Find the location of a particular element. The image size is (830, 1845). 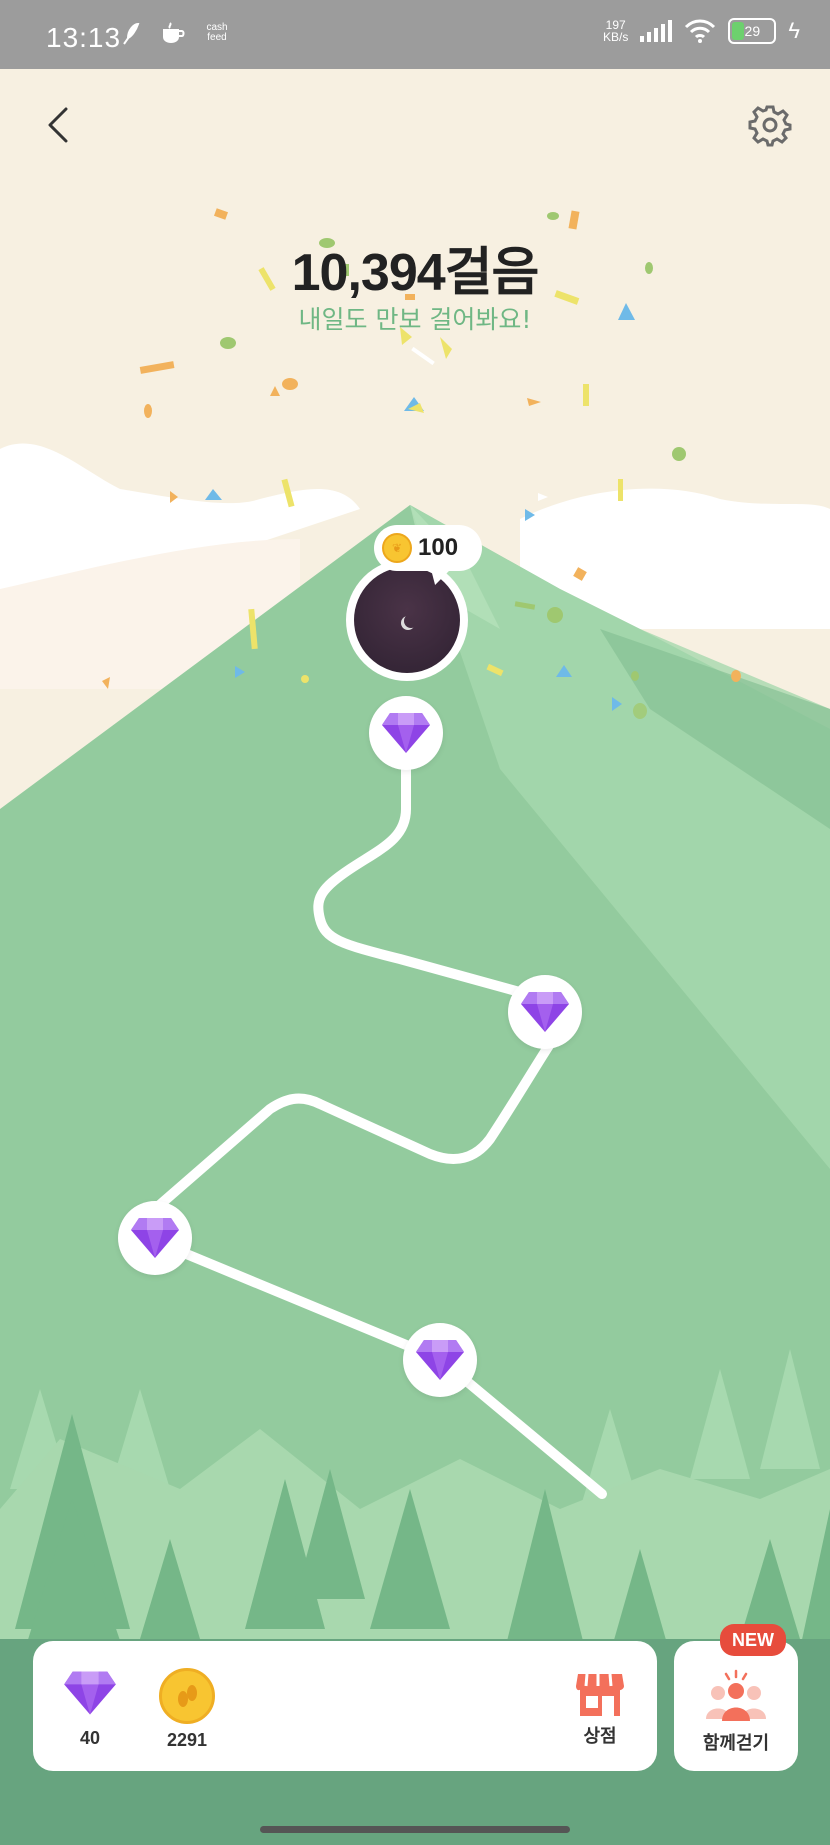

footprint-coin-icon: ❦ is located at coordinates (397, 548).